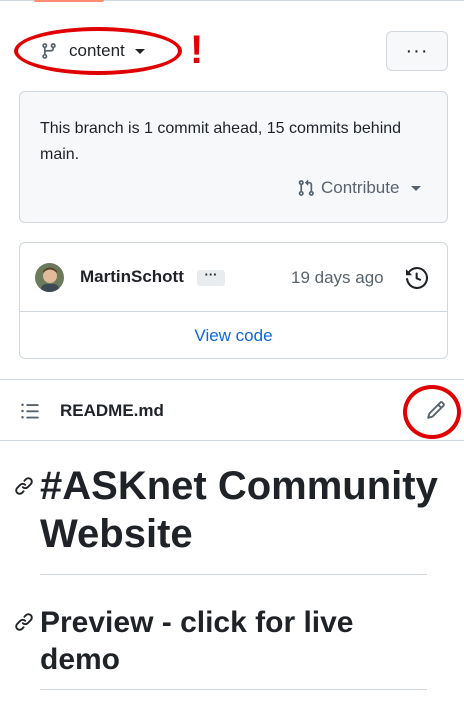 The width and height of the screenshot is (464, 704). What do you see at coordinates (417, 278) in the screenshot?
I see `history-icon` at bounding box center [417, 278].